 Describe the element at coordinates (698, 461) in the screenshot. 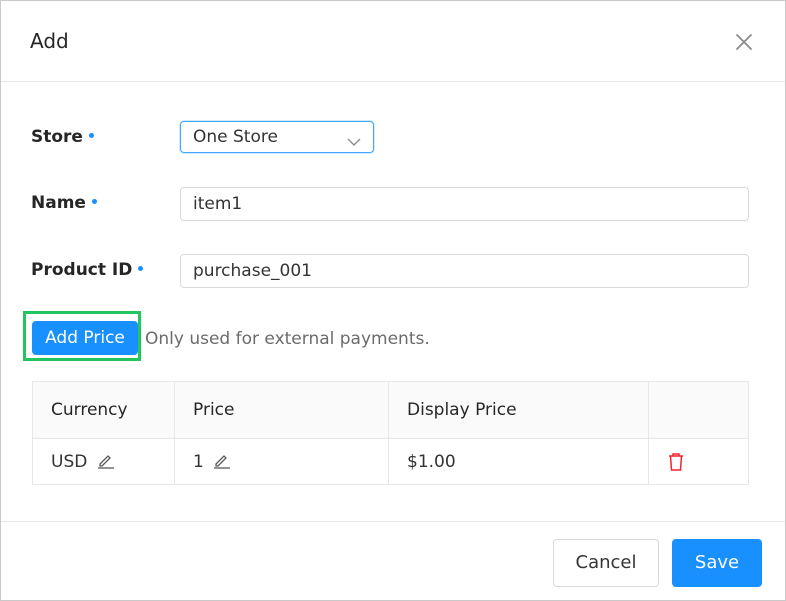

I see `actions-cell` at that location.